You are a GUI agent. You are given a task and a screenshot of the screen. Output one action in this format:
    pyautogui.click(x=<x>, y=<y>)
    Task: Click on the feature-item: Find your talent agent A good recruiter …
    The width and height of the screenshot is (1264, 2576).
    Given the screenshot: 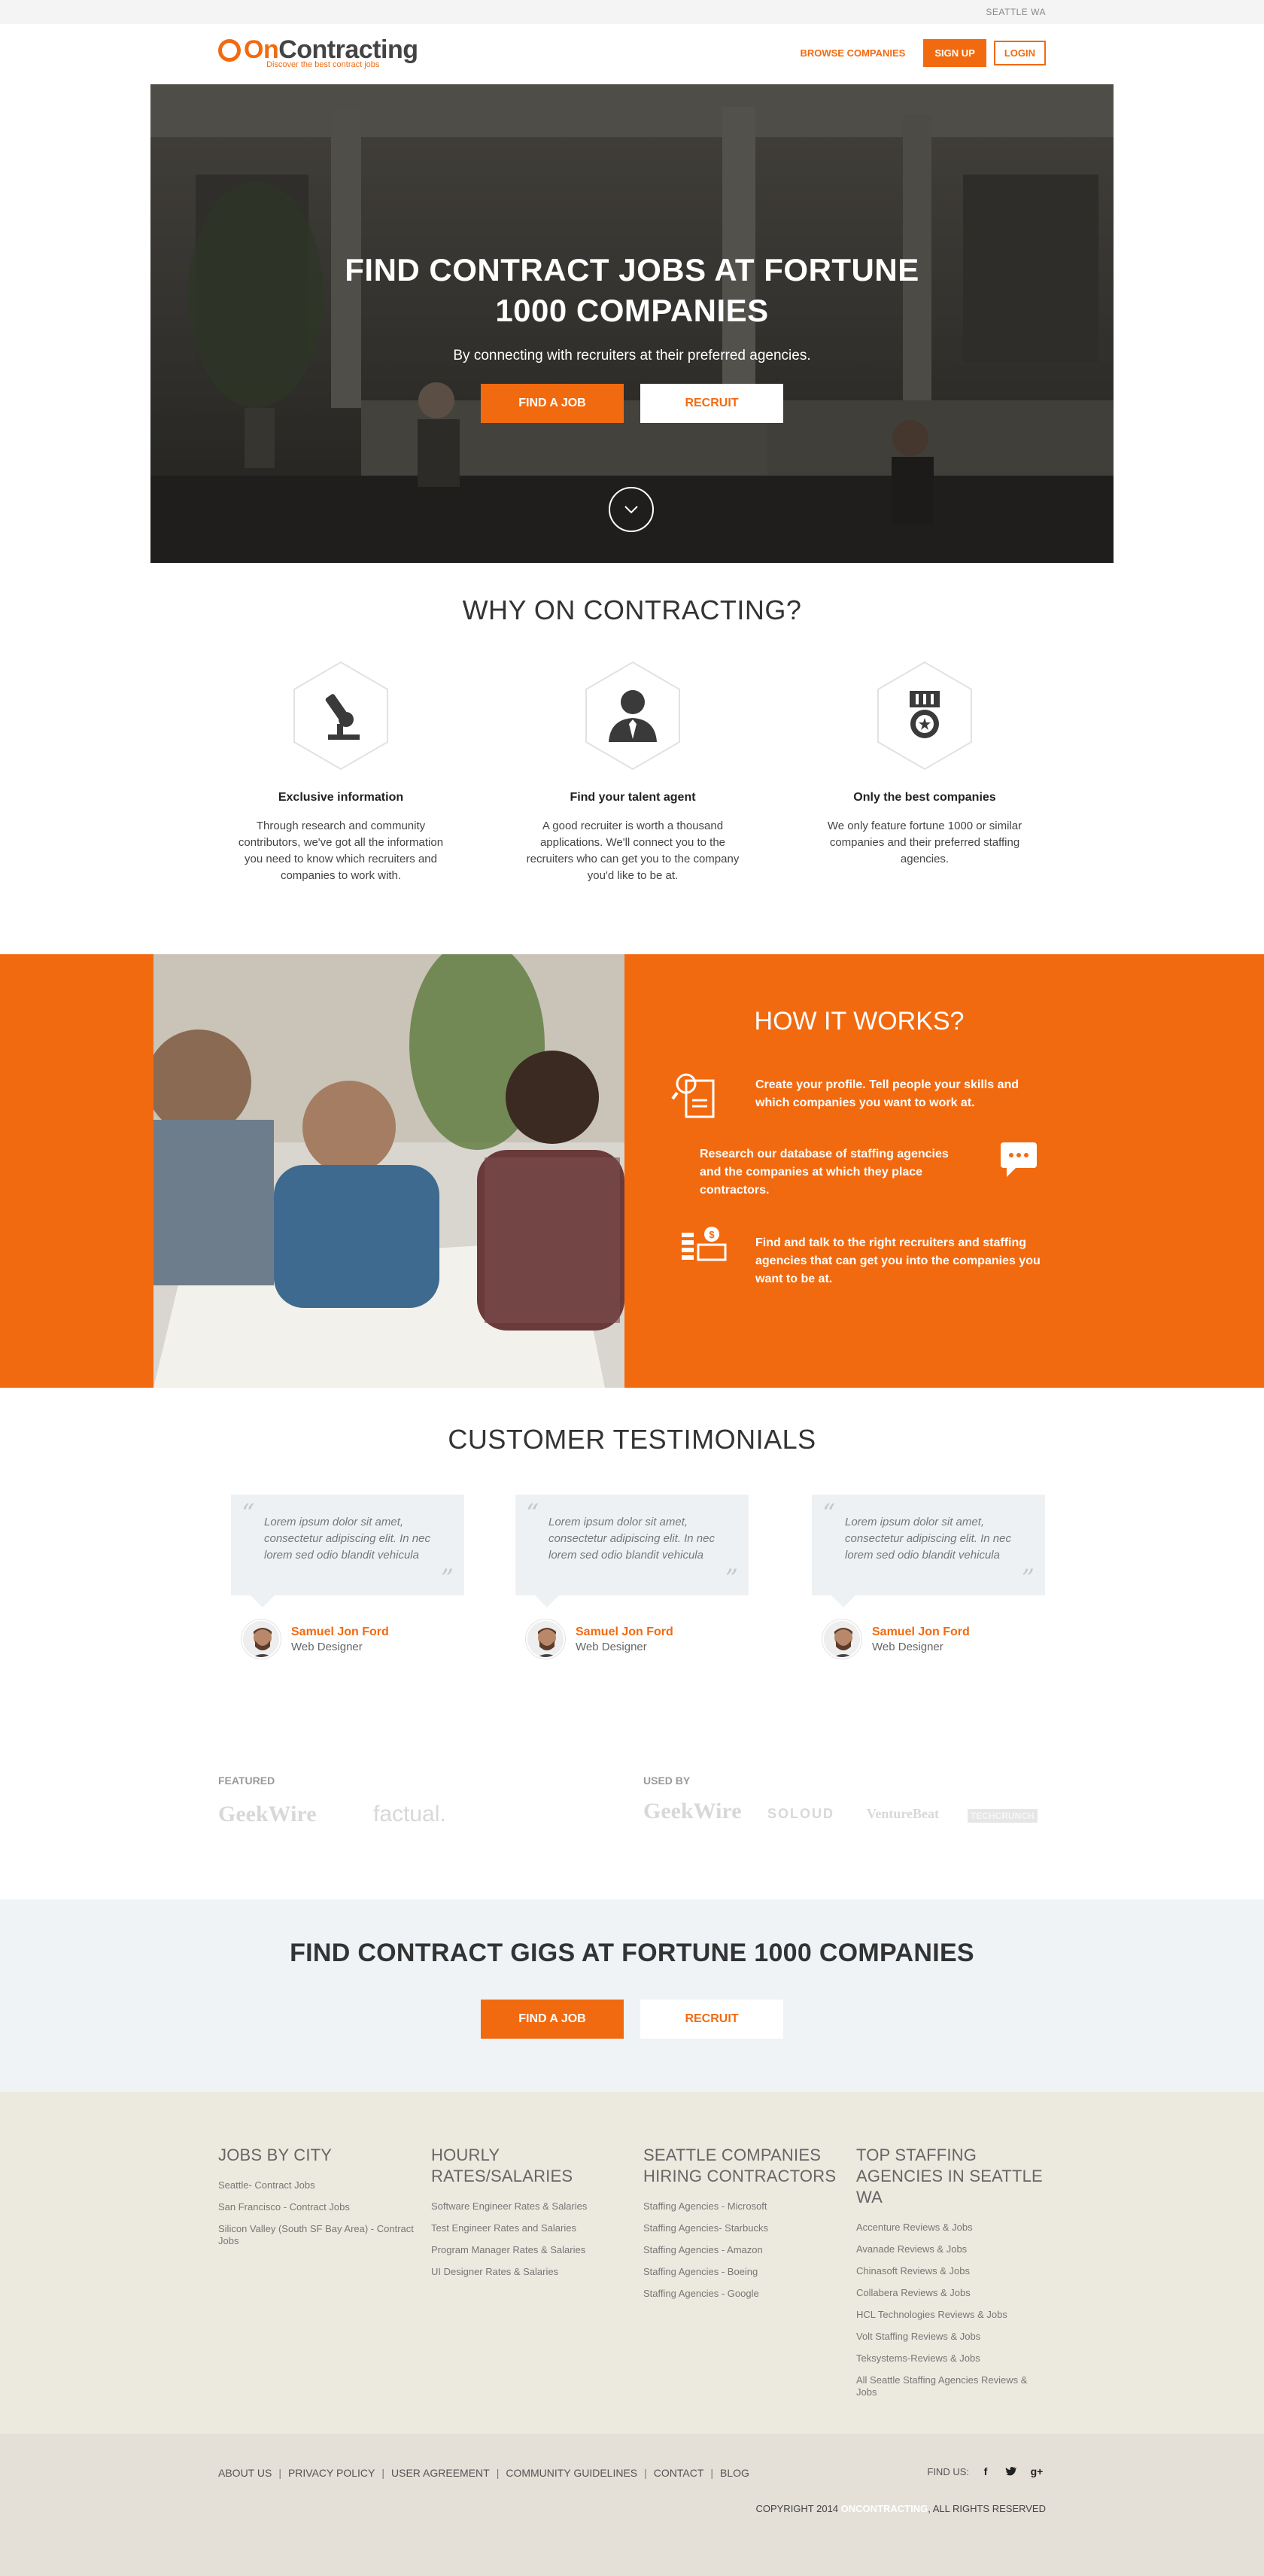 What is the action you would take?
    pyautogui.click(x=633, y=773)
    